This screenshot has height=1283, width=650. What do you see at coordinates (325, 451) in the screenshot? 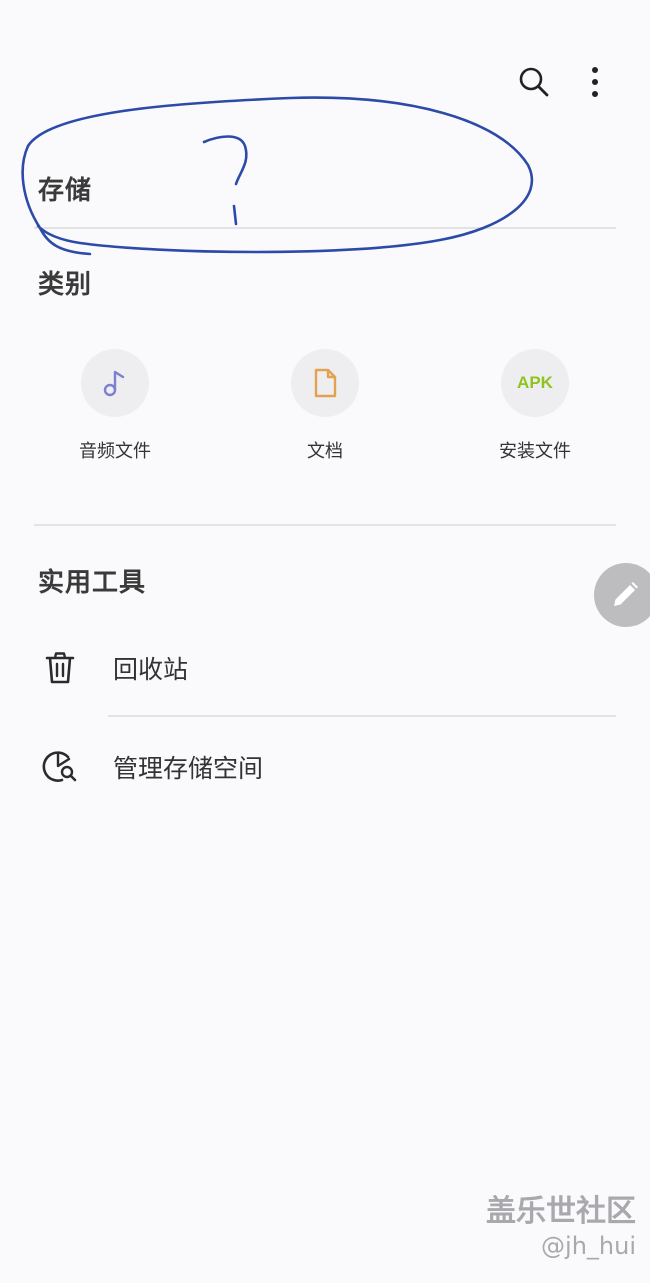
I see `category-documents-label: 文档` at bounding box center [325, 451].